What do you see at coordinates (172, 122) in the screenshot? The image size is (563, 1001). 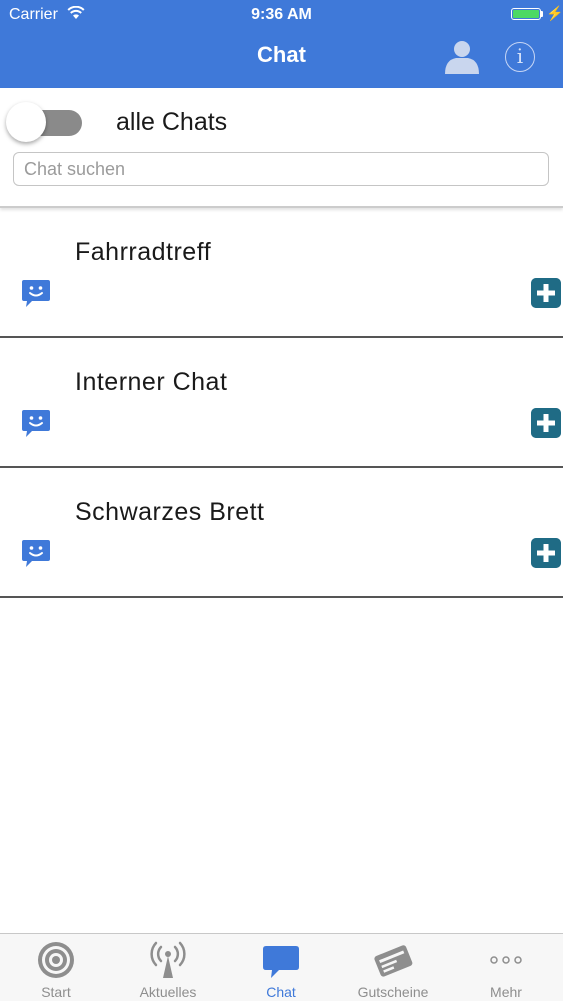 I see `all-chats-label: alle Chats` at bounding box center [172, 122].